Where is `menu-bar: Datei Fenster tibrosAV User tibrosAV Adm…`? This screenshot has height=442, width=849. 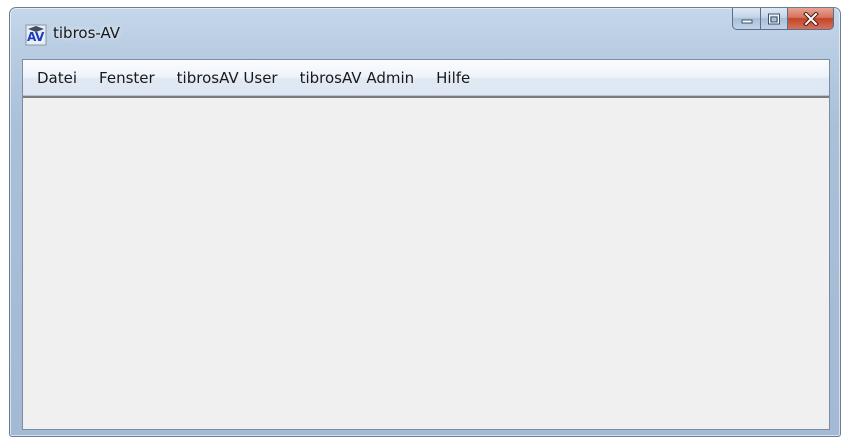 menu-bar: Datei Fenster tibrosAV User tibrosAV Adm… is located at coordinates (426, 78).